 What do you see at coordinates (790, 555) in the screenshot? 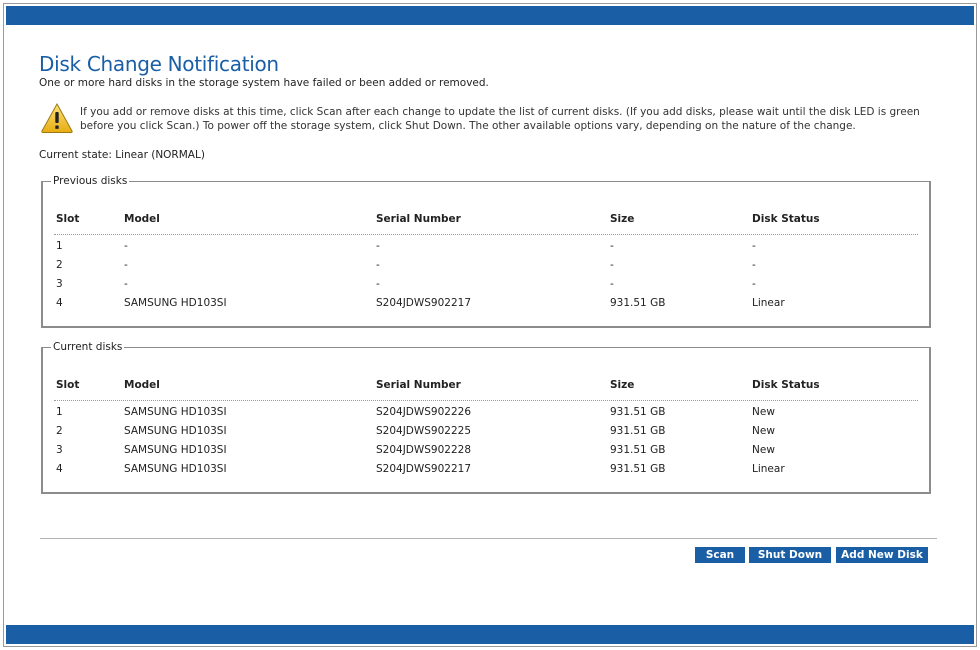
I see `shut-down-button: Shut Down` at bounding box center [790, 555].